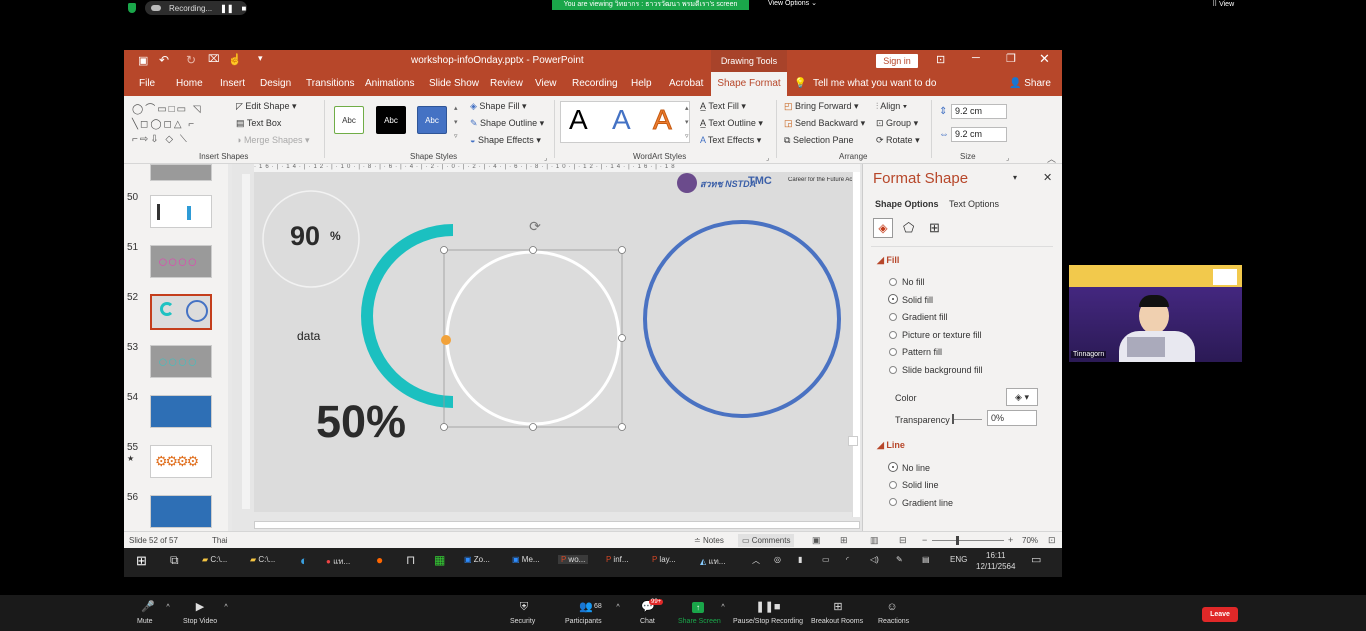 The height and width of the screenshot is (631, 1366). I want to click on clock-date: 12/11/2564, so click(995, 566).